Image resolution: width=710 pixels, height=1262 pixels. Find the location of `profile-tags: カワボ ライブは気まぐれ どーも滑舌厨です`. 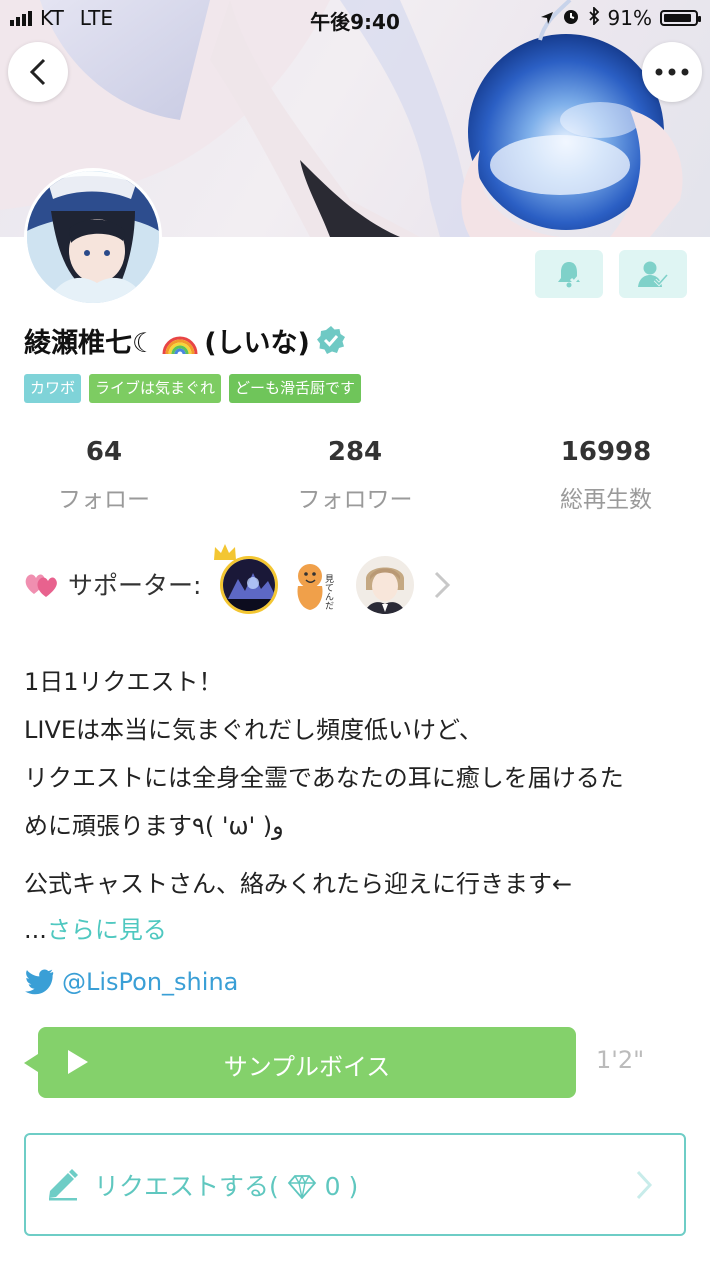

profile-tags: カワボ ライブは気まぐれ どーも滑舌厨です is located at coordinates (193, 388).